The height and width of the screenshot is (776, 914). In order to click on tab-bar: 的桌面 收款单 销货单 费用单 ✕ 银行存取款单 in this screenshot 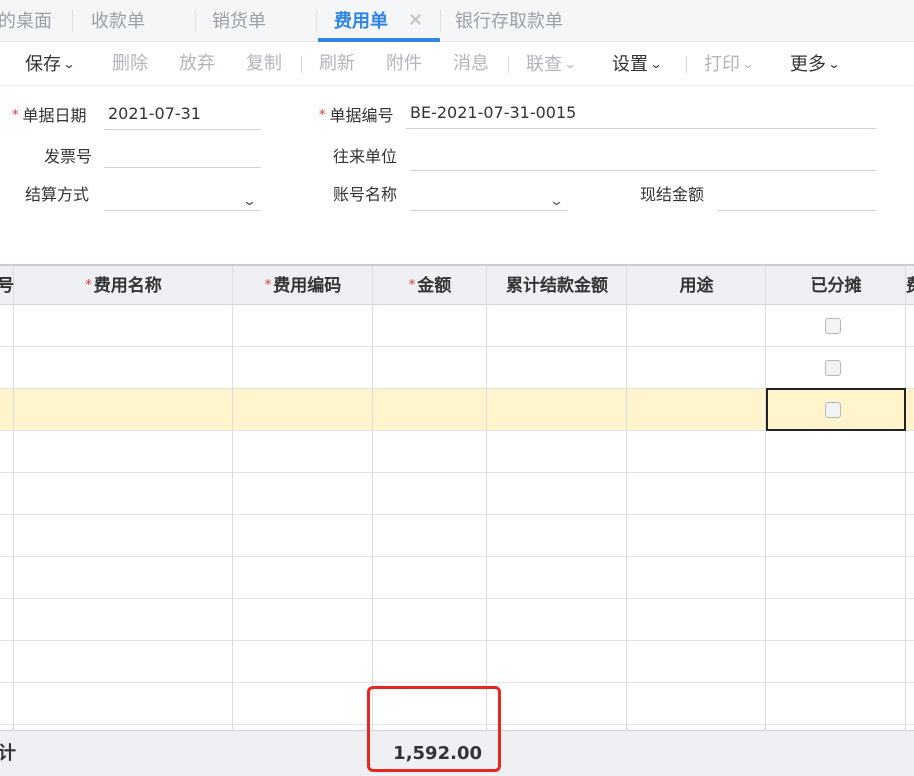, I will do `click(457, 21)`.